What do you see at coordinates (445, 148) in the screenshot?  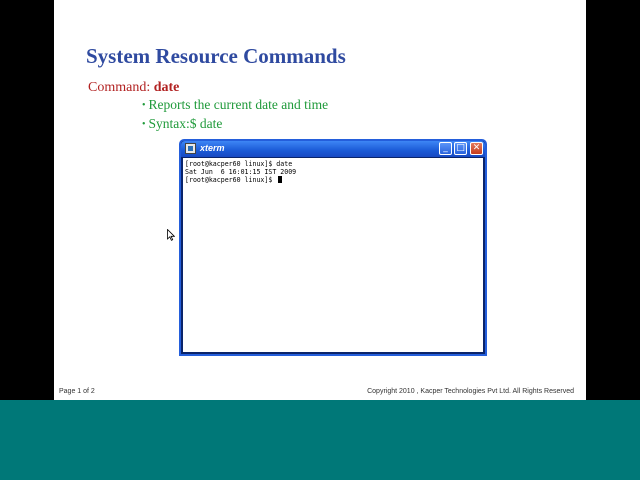 I see `minimize-button: _` at bounding box center [445, 148].